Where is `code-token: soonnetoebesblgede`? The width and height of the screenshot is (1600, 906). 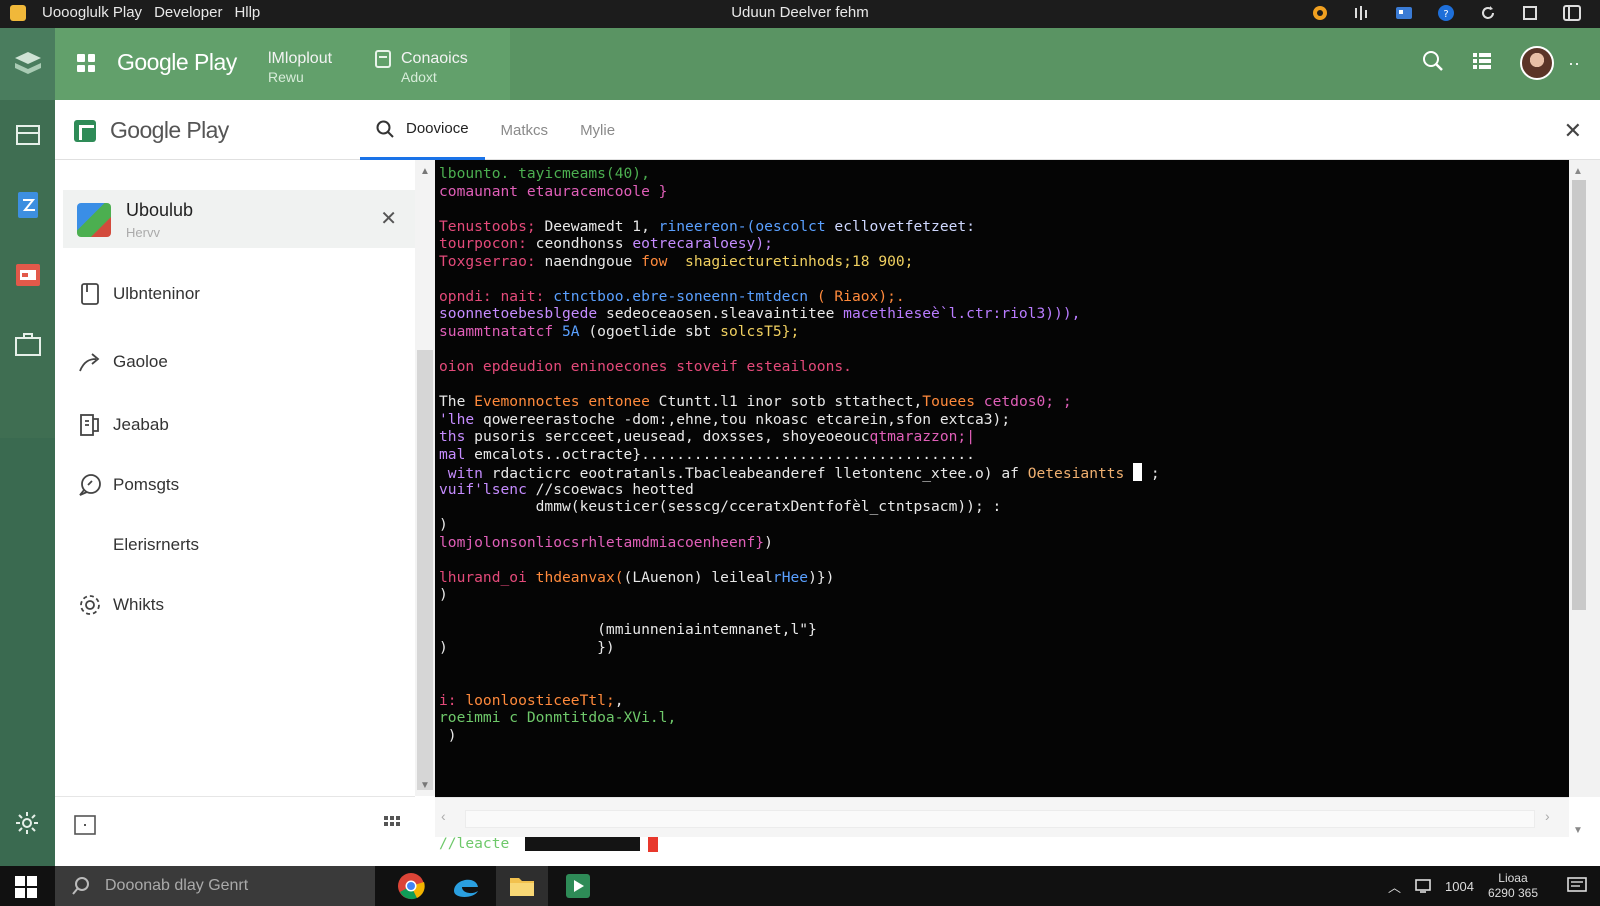 code-token: soonnetoebesblgede is located at coordinates (522, 314).